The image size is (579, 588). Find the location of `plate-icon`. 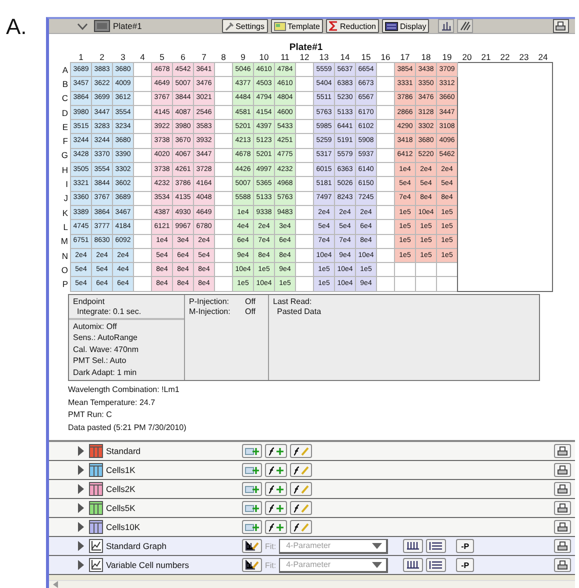

plate-icon is located at coordinates (102, 26).